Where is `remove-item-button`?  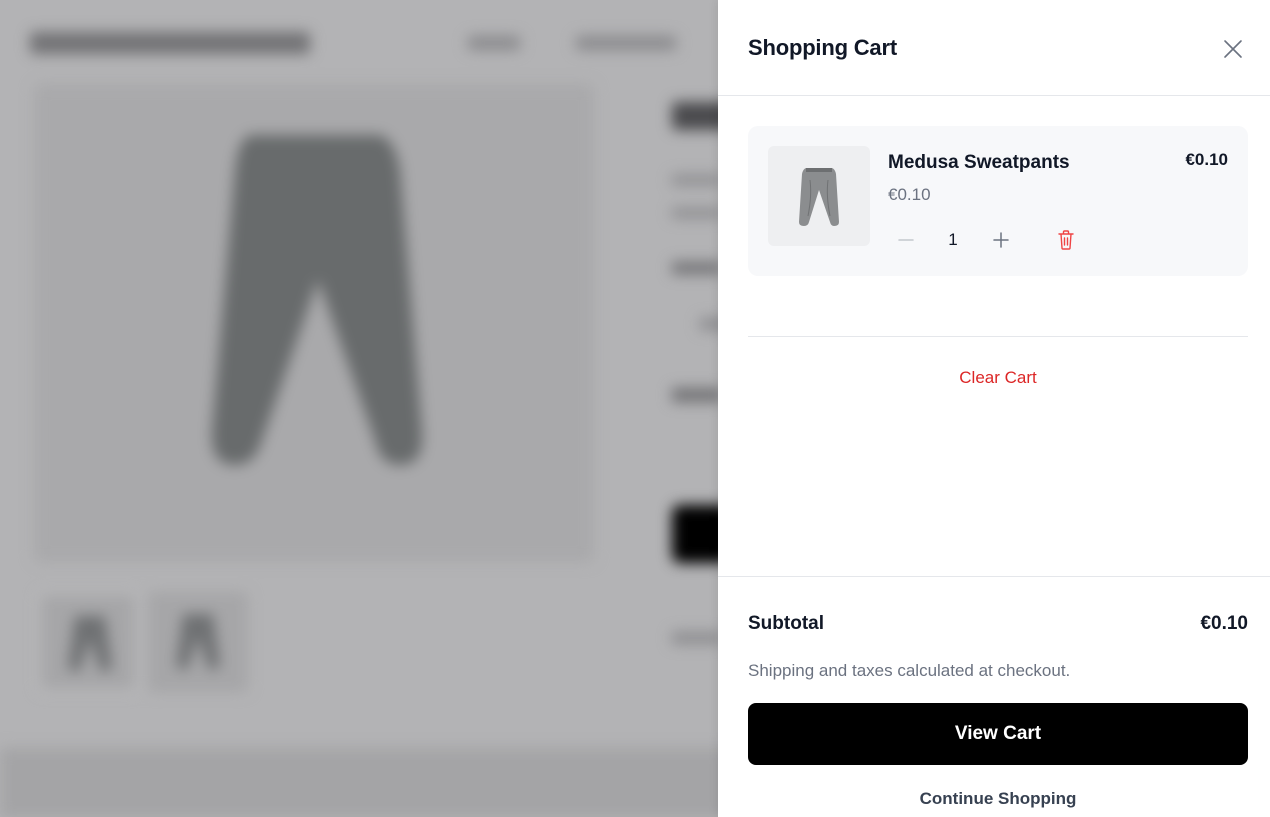
remove-item-button is located at coordinates (1066, 240).